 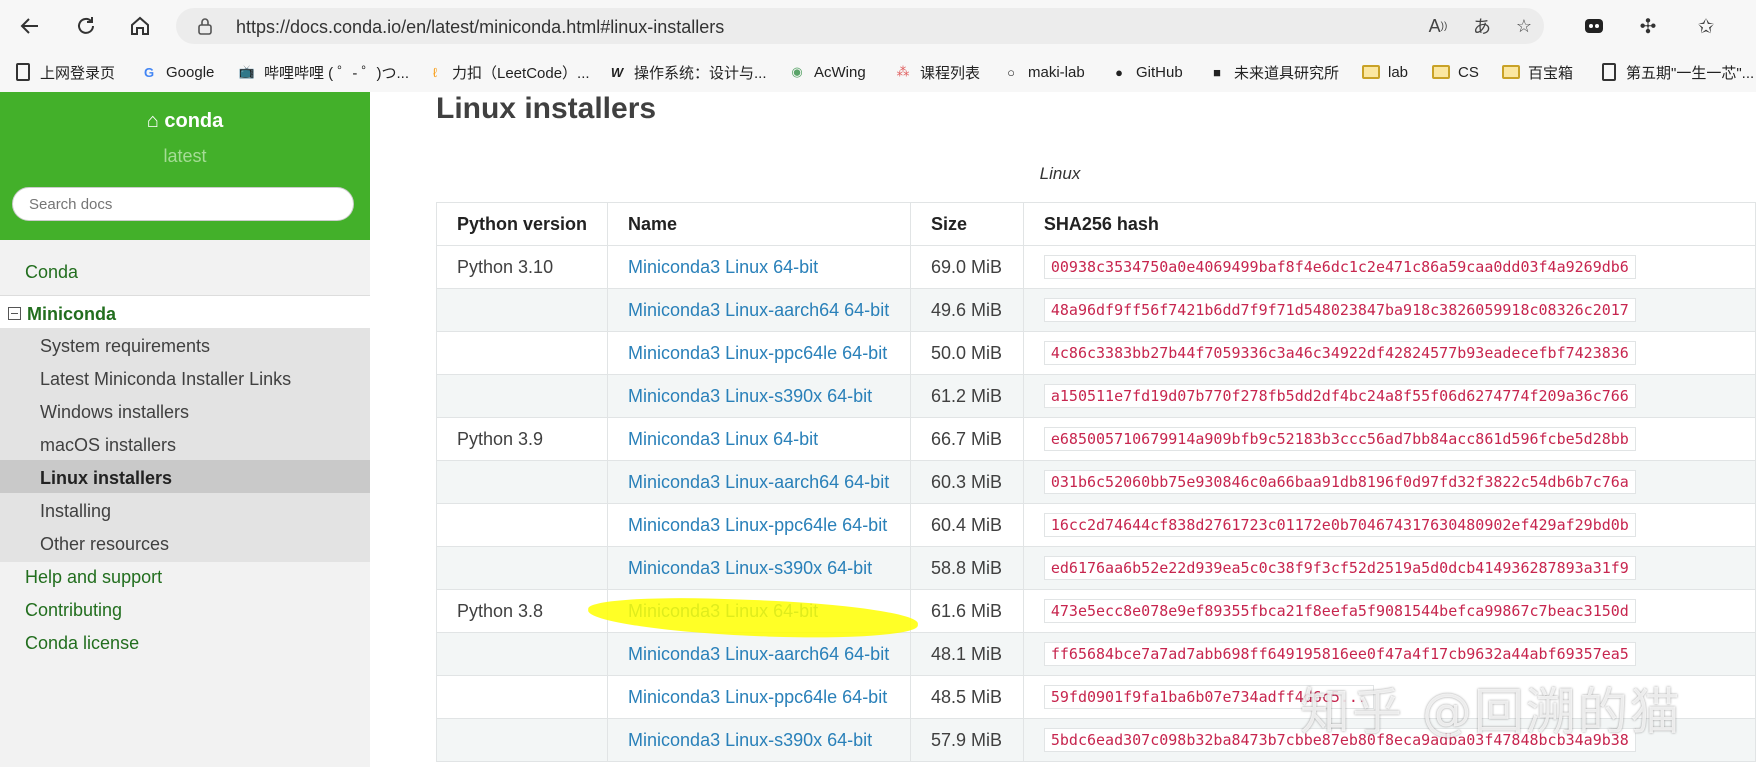 What do you see at coordinates (1438, 26) in the screenshot?
I see `read-aloud-icon: A))` at bounding box center [1438, 26].